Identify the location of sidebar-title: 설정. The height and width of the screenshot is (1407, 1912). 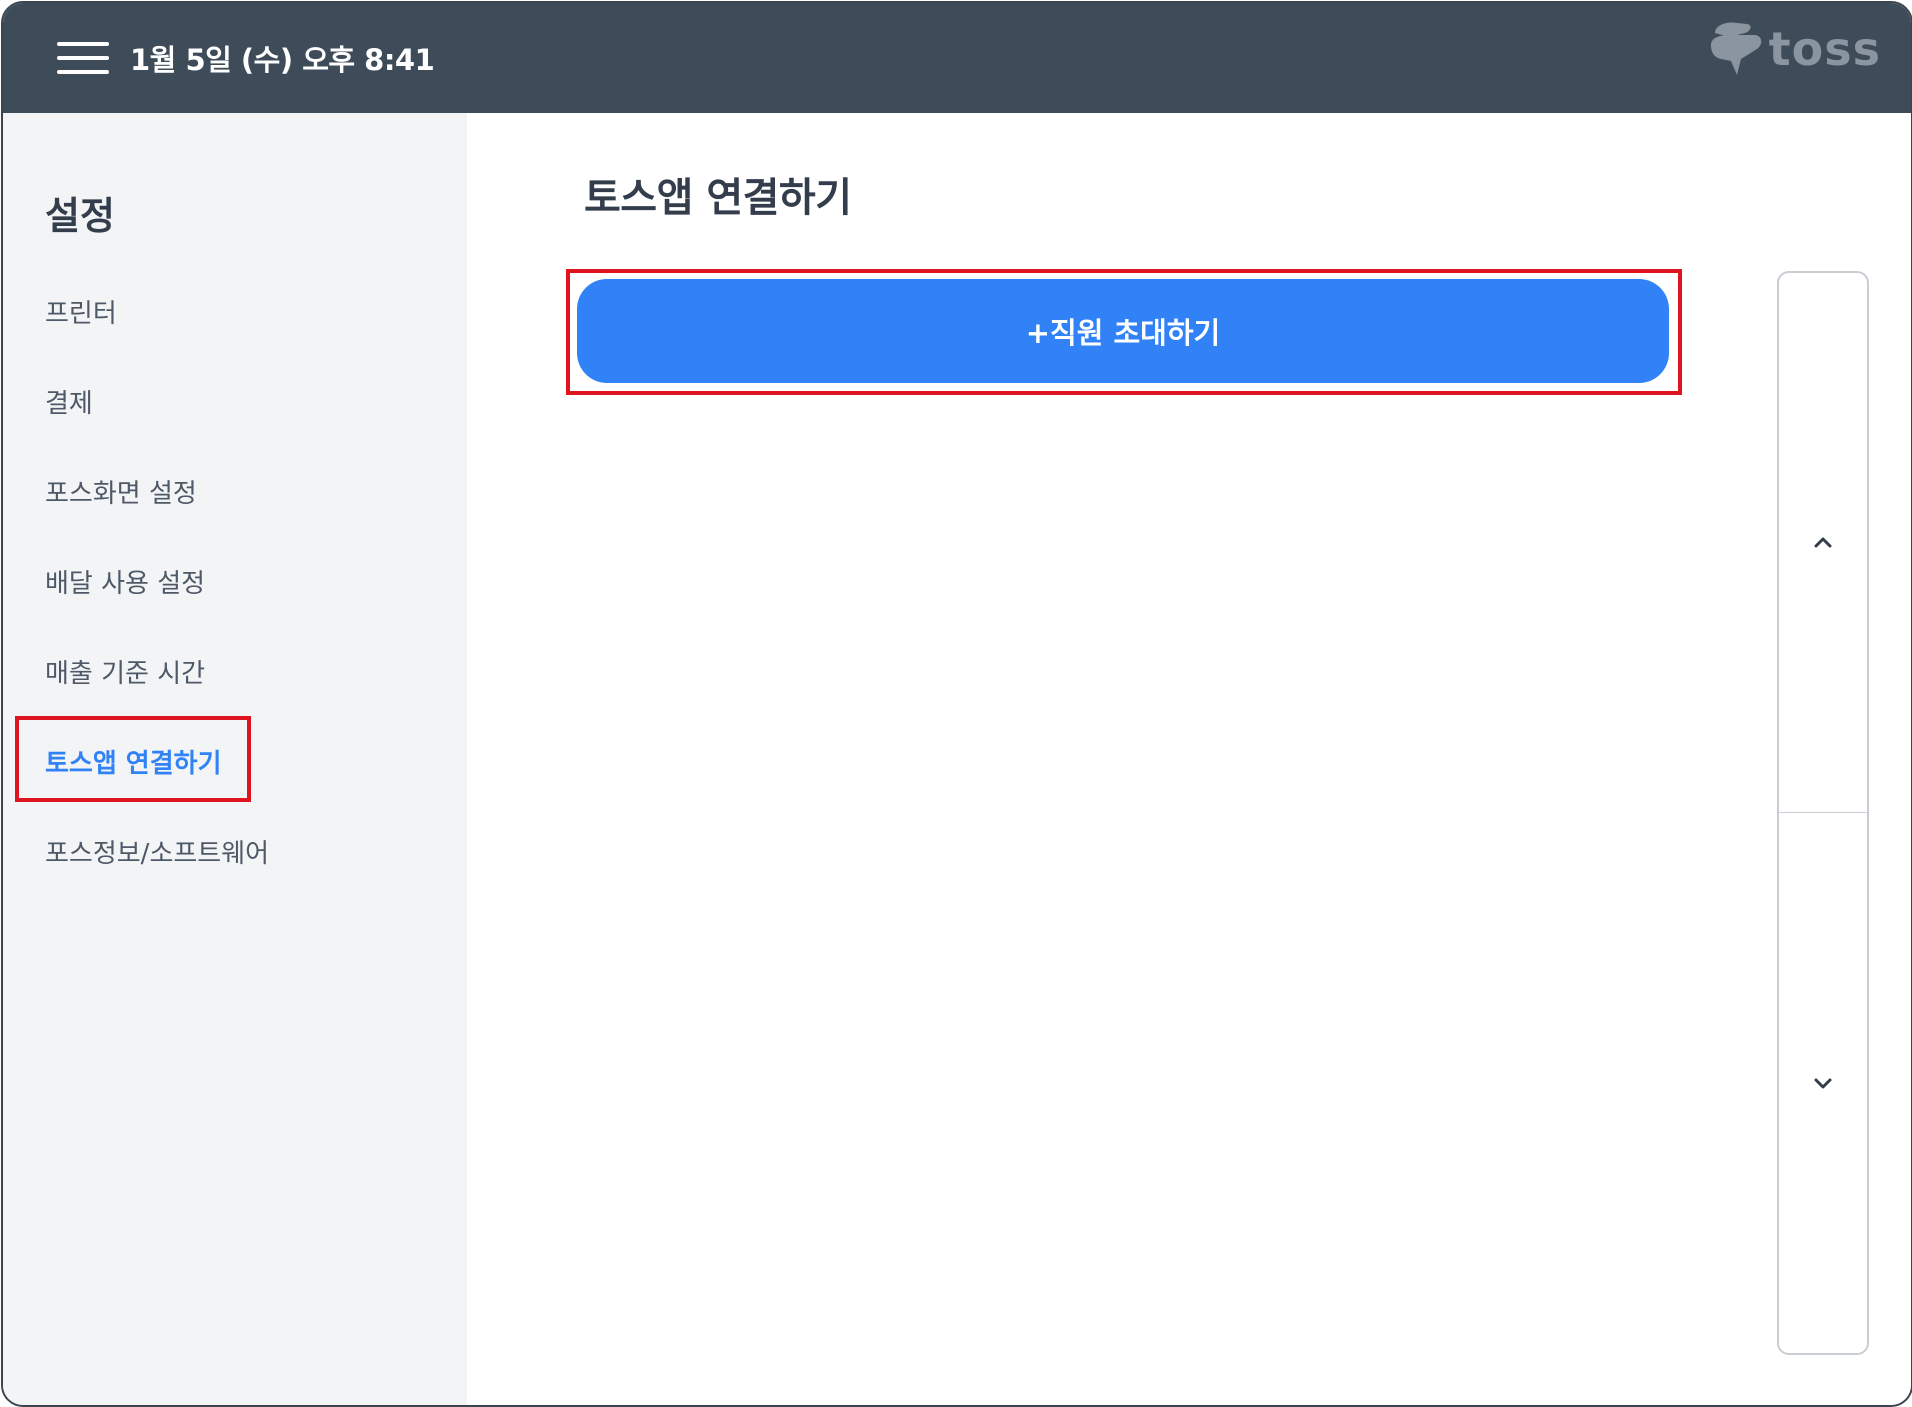
(80, 216).